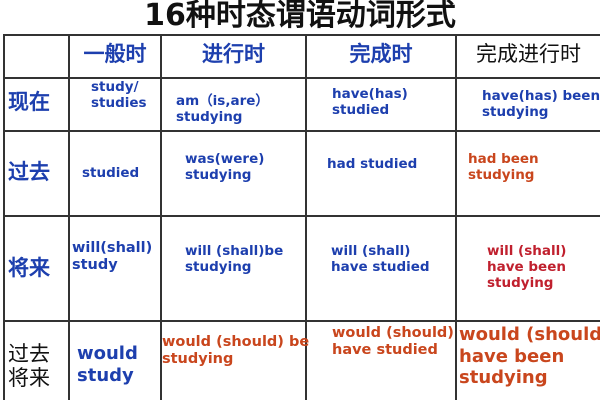 The width and height of the screenshot is (600, 400). I want to click on cell-future-in-past-progressive: would (should) be studying, so click(236, 351).